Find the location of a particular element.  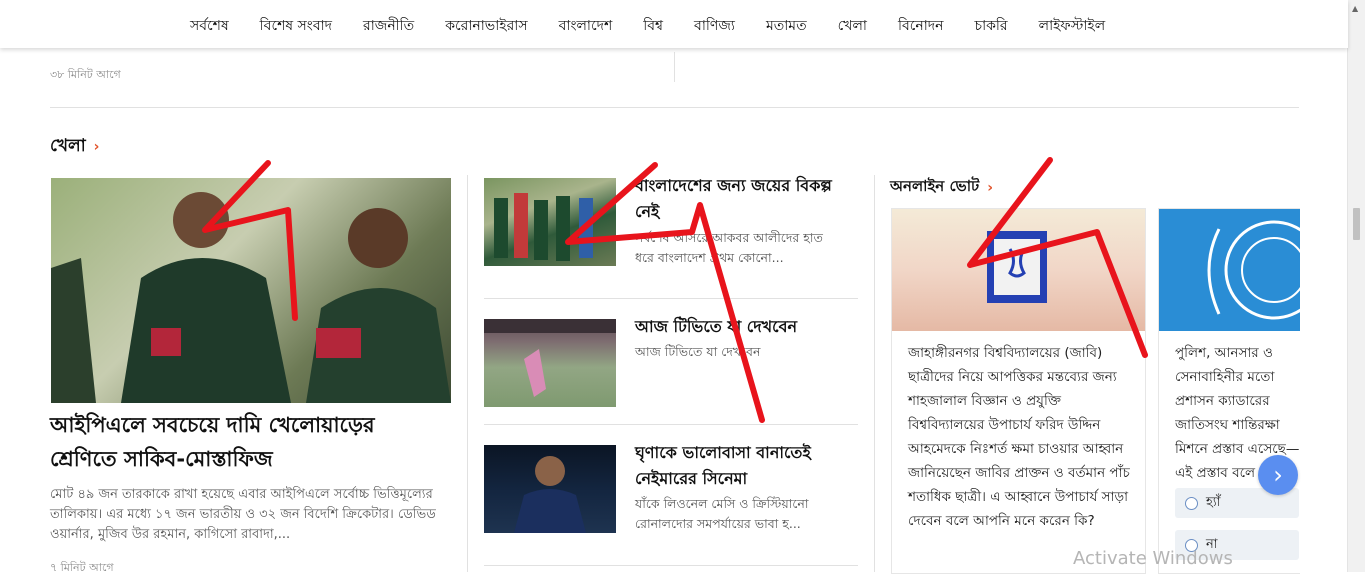

nav-item-business: বাণিজ্য is located at coordinates (714, 26).